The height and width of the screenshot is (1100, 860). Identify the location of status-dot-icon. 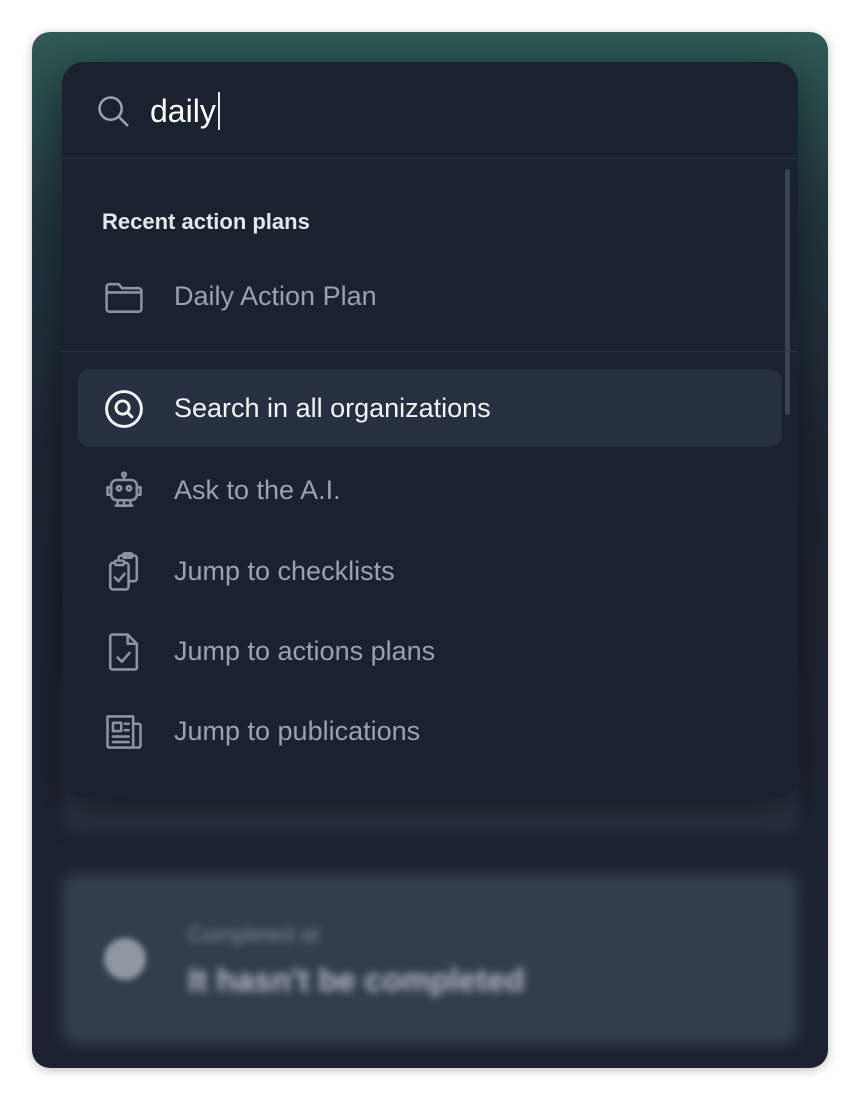
(125, 959).